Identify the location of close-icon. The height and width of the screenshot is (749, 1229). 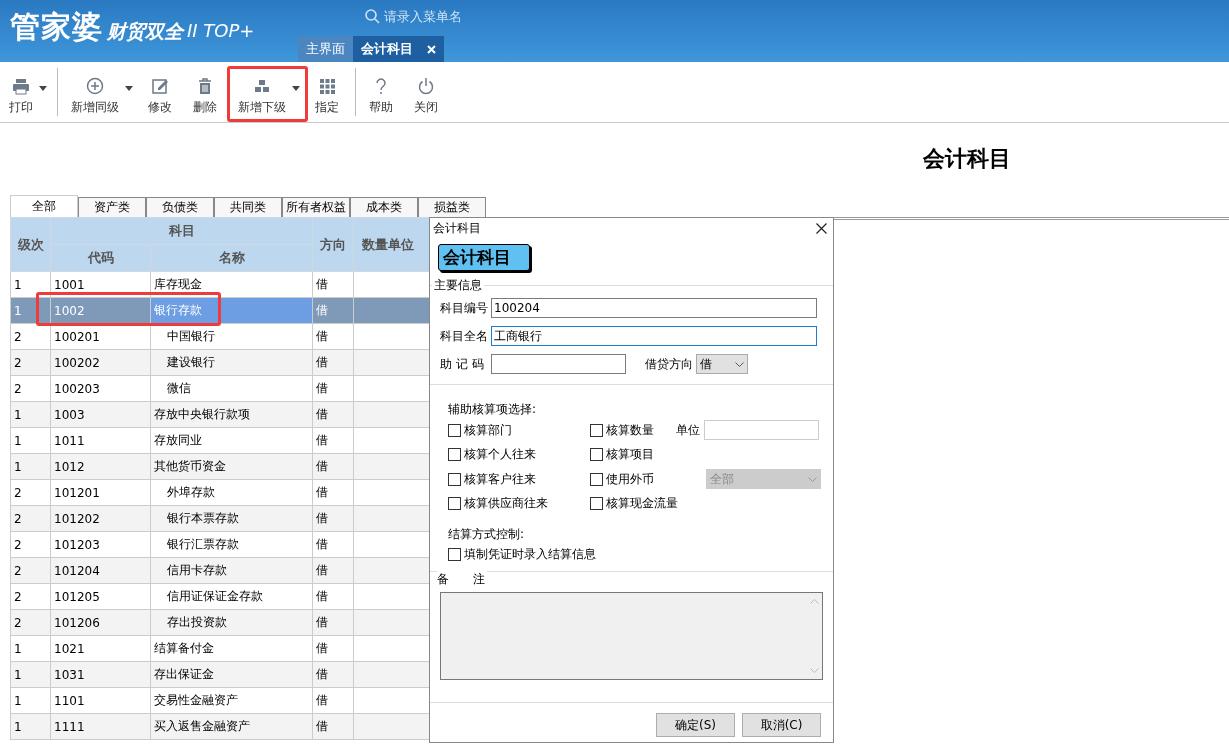
(821, 228).